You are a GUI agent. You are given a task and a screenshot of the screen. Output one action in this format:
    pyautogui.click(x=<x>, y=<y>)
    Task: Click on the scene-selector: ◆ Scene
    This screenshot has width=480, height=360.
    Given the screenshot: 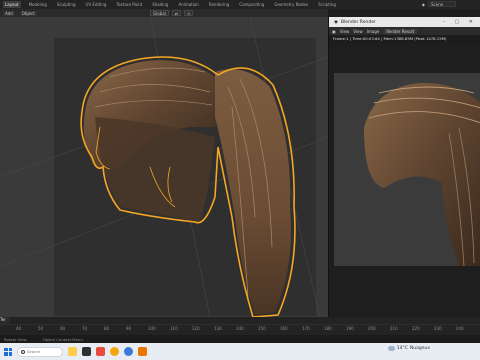 What is the action you would take?
    pyautogui.click(x=439, y=4)
    